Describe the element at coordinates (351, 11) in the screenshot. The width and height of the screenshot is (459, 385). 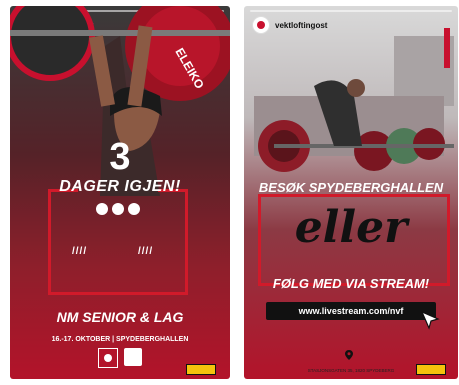
I see `story-progress-bar` at that location.